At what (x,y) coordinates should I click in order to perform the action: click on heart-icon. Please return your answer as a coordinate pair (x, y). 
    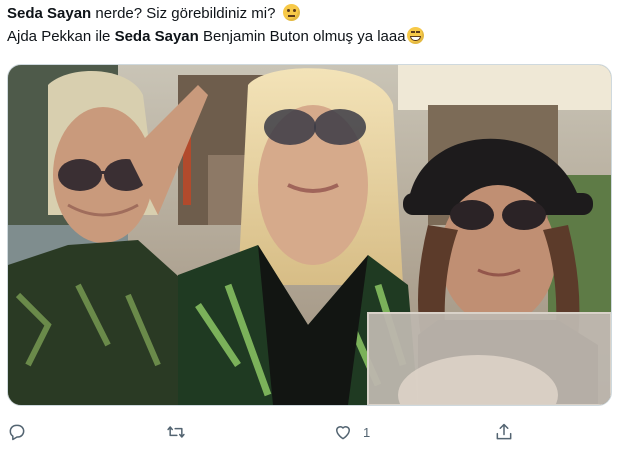
    Looking at the image, I should click on (343, 433).